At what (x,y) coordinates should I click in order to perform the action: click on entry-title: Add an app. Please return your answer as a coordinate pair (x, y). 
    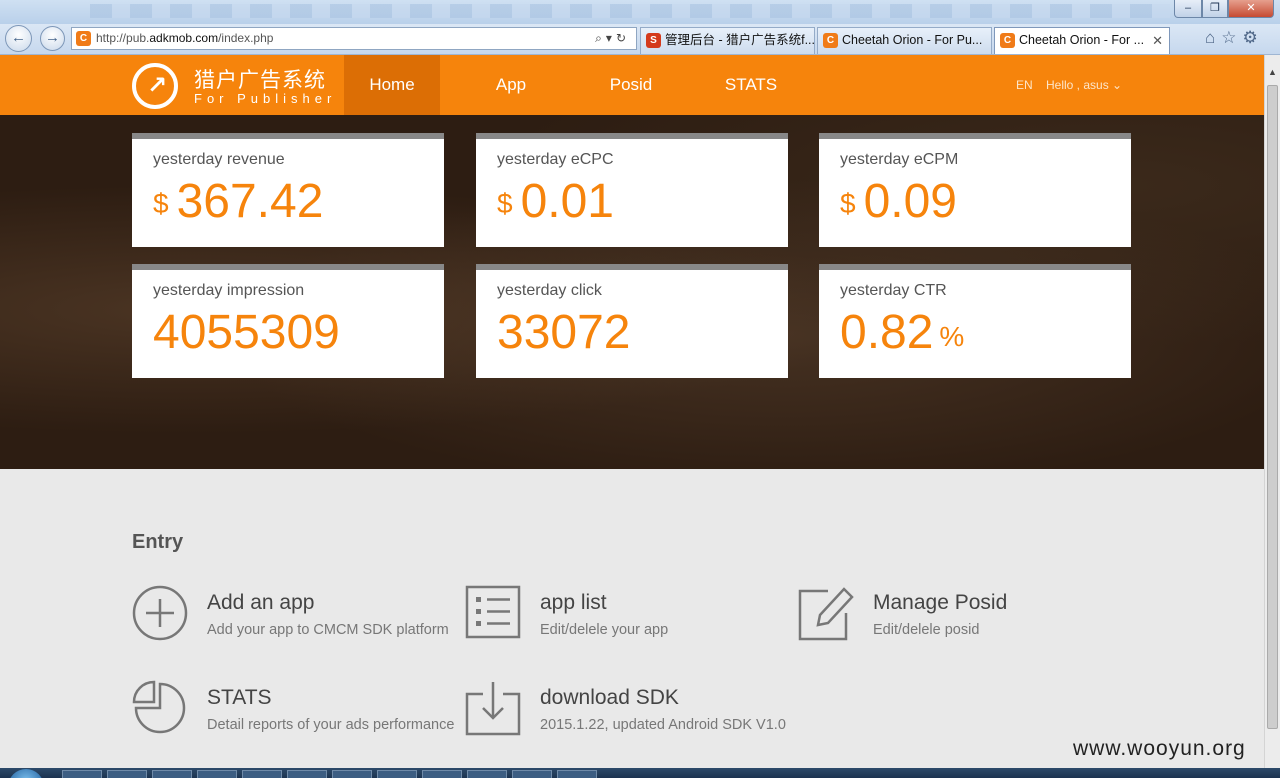
    Looking at the image, I should click on (260, 603).